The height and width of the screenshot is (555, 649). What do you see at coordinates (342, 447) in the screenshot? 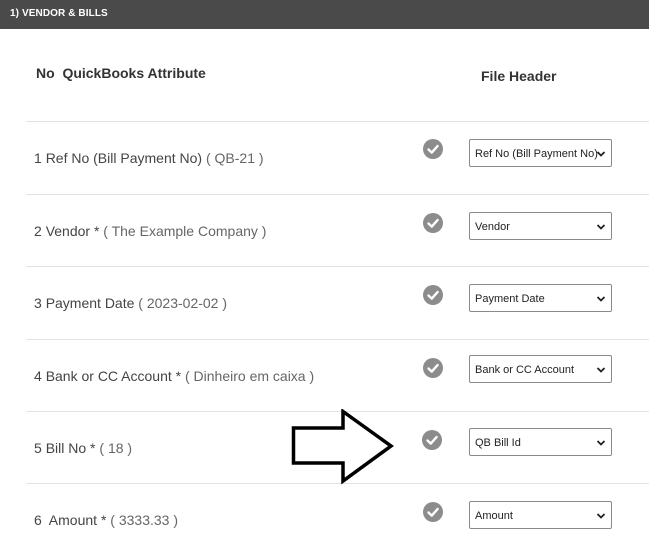
I see `right-arrow-outline-icon` at bounding box center [342, 447].